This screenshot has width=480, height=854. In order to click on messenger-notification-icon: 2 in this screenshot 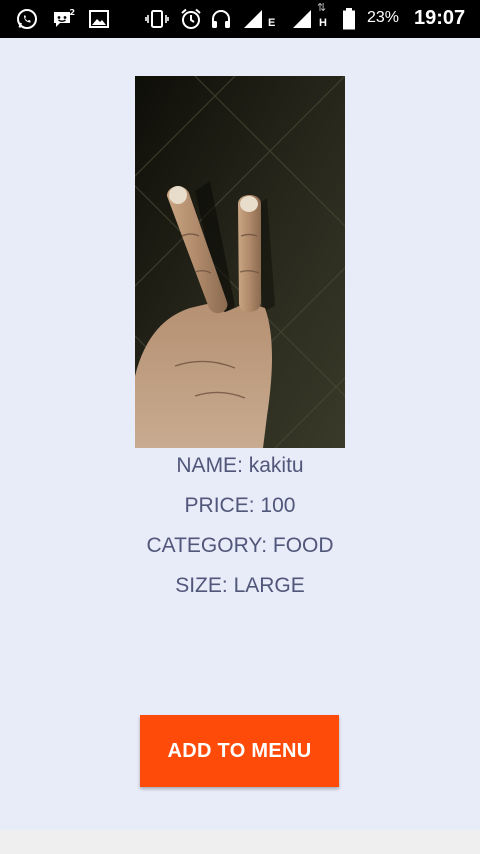, I will do `click(64, 19)`.